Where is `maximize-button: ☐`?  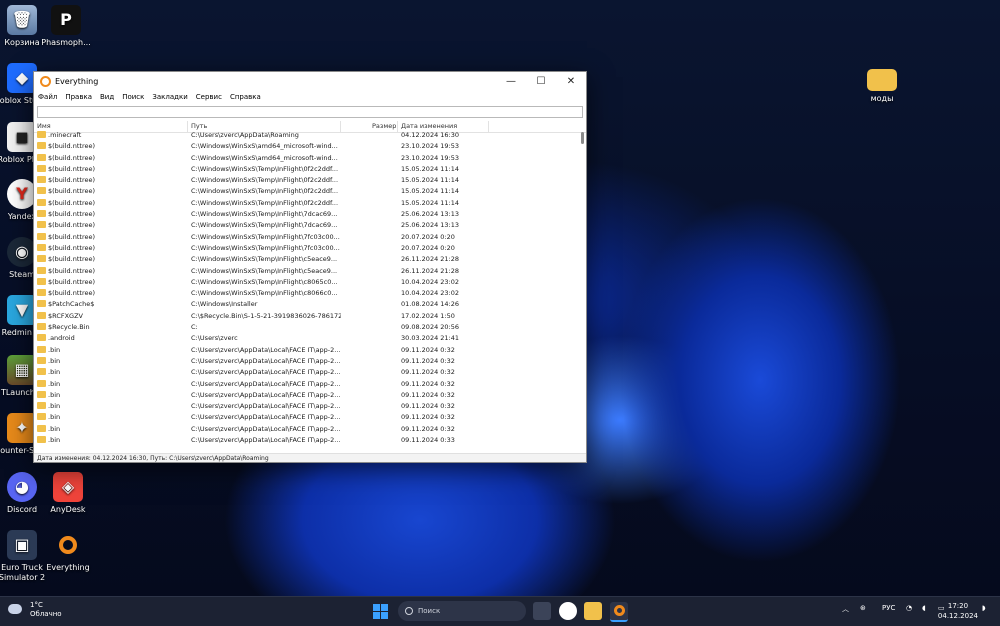 maximize-button: ☐ is located at coordinates (541, 81).